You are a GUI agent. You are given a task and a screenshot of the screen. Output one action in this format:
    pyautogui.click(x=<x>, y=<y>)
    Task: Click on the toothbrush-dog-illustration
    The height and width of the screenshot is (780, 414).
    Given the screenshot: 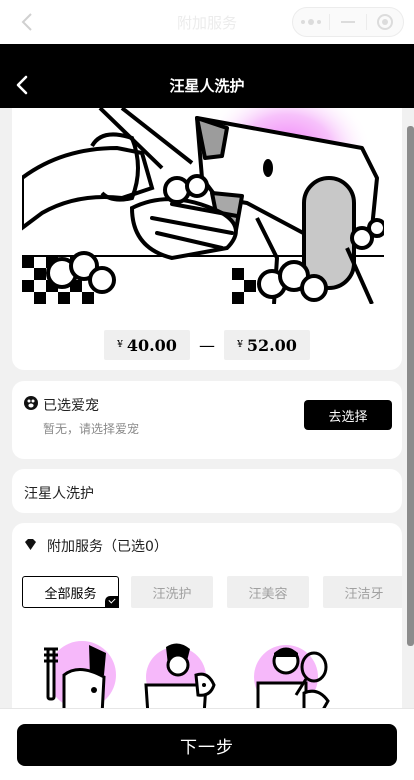 What is the action you would take?
    pyautogui.click(x=79, y=675)
    